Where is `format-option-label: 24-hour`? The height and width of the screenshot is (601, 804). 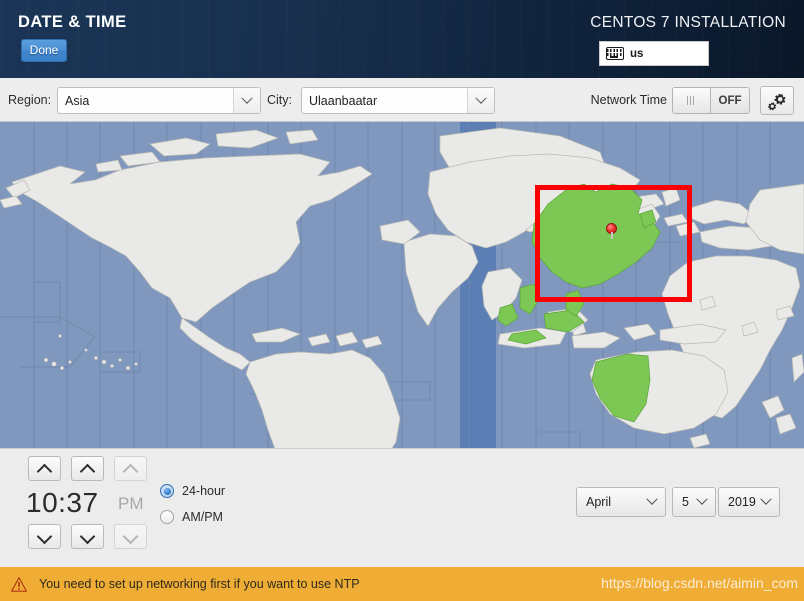 format-option-label: 24-hour is located at coordinates (204, 491).